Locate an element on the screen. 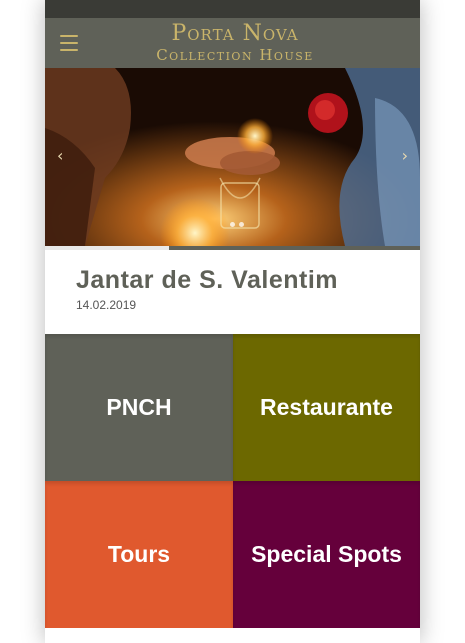 The image size is (465, 643). tile-label: Restaurante is located at coordinates (326, 407).